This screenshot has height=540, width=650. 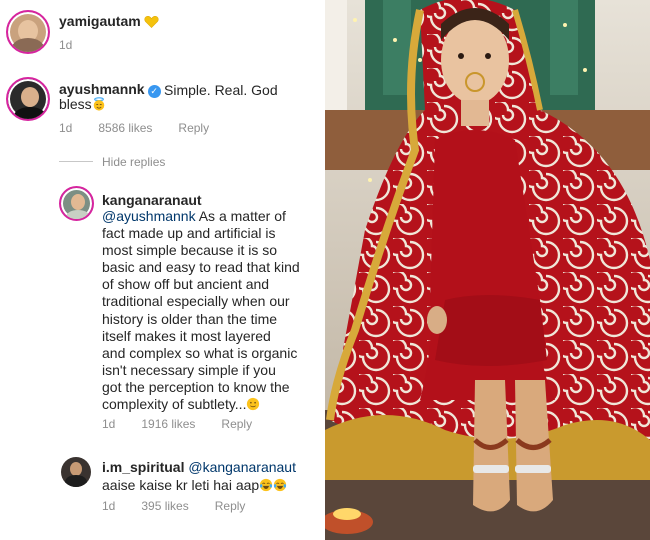 What do you see at coordinates (221, 90) in the screenshot?
I see `comment-text-line: Simple. Real. God` at bounding box center [221, 90].